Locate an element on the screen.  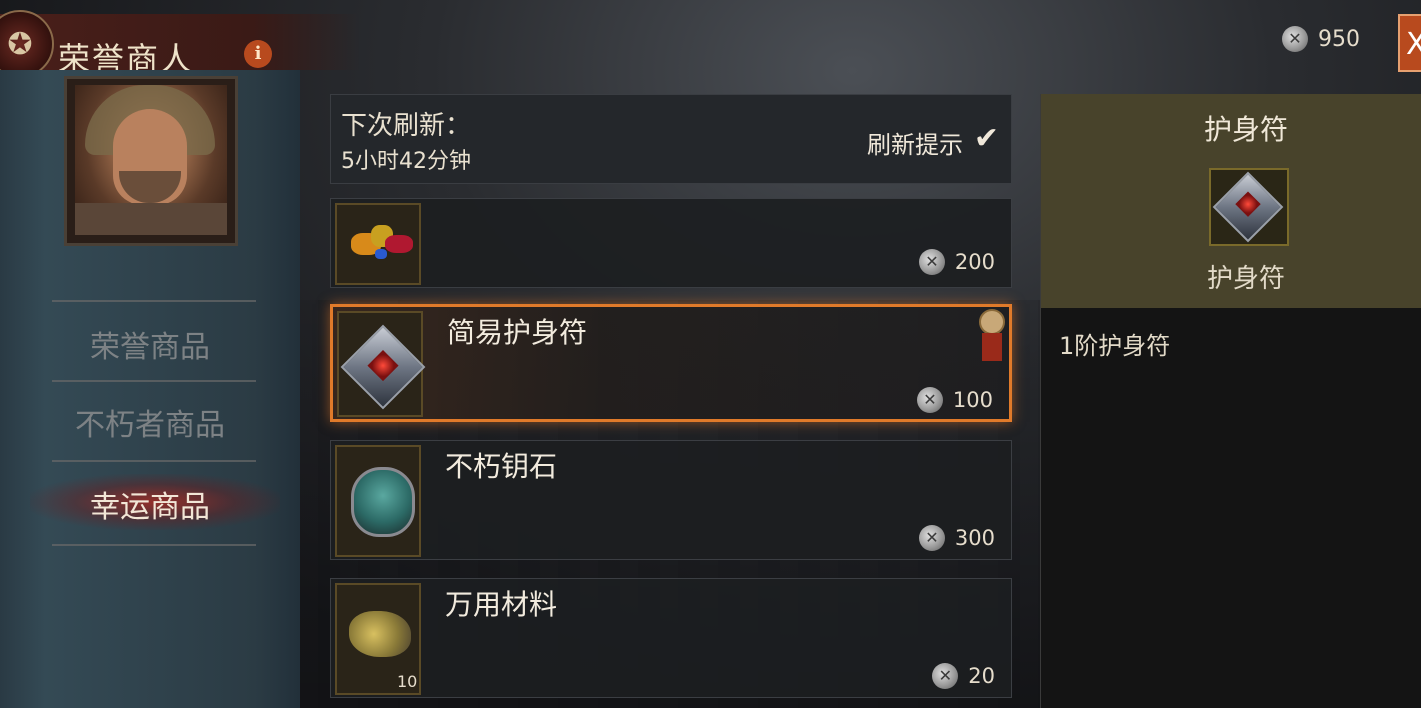
list-item-selected: 简易护身符 ✕ 100 is located at coordinates (671, 363).